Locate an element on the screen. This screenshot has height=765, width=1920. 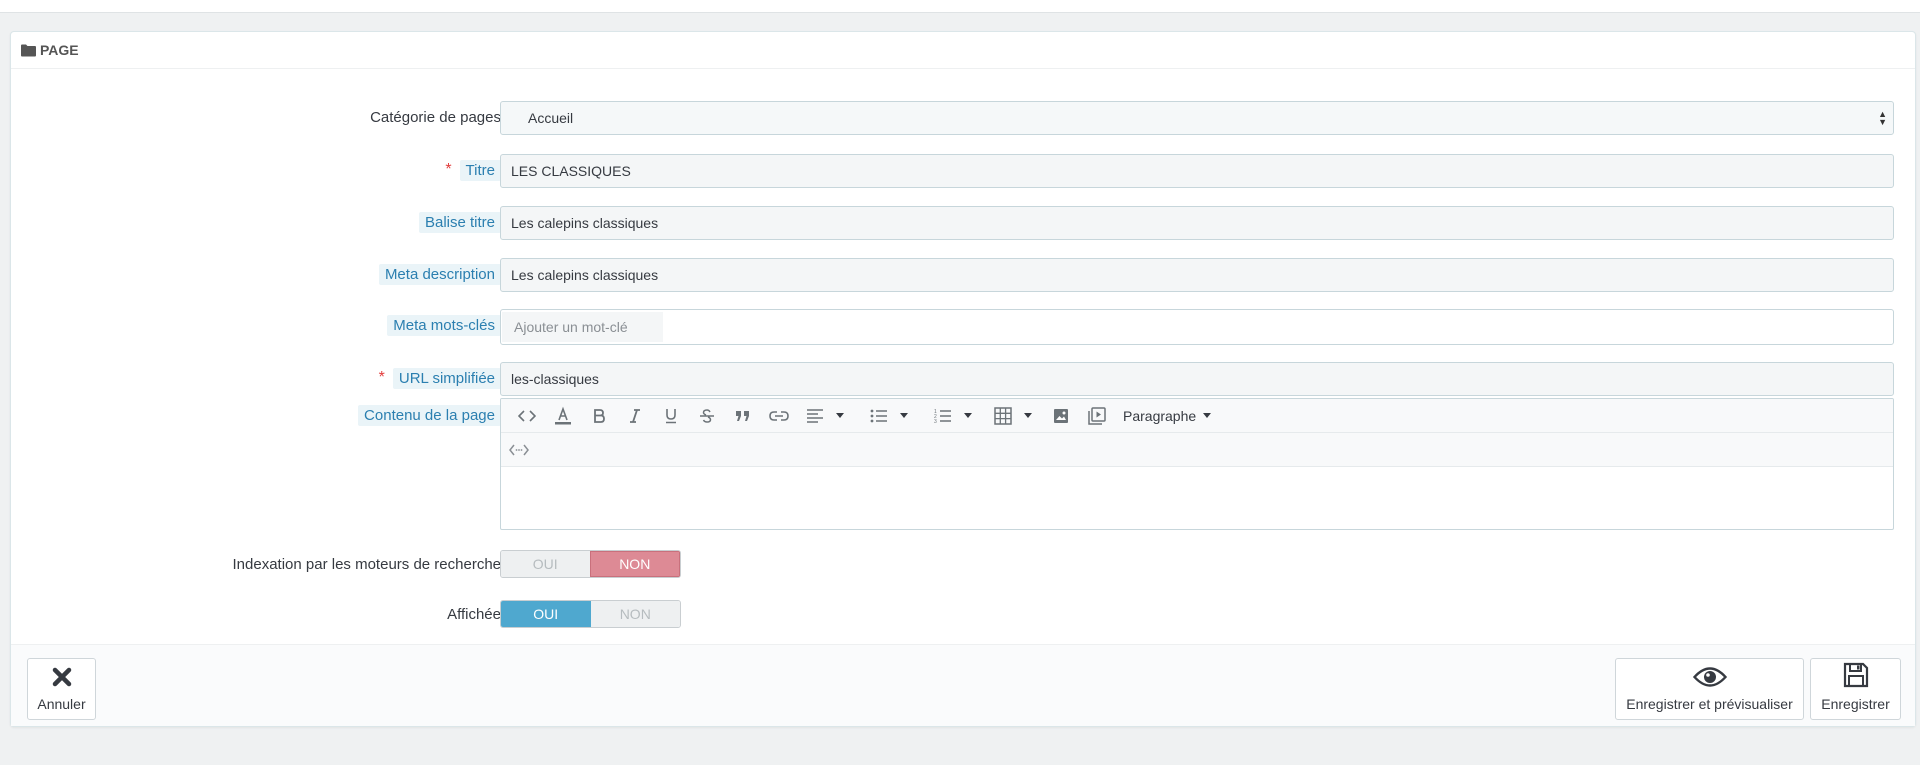
cancel-button-label: Annuler is located at coordinates (61, 704).